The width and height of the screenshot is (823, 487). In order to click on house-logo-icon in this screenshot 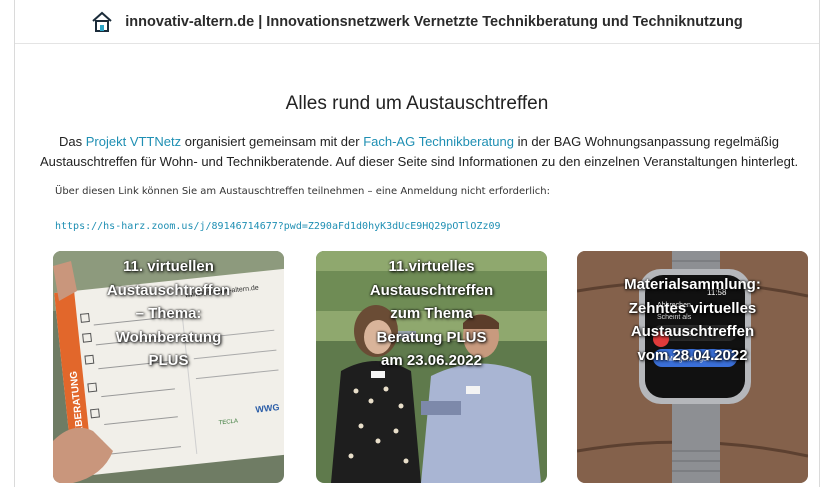, I will do `click(102, 22)`.